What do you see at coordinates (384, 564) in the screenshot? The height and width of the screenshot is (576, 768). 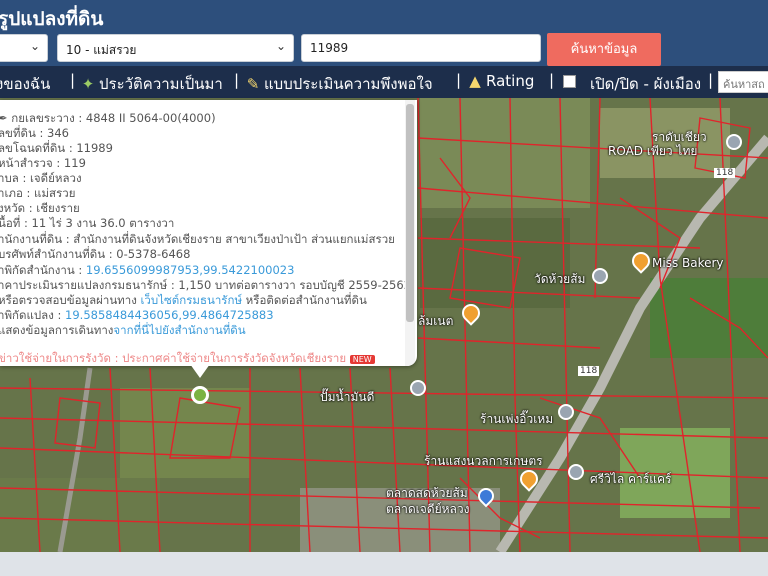 I see `bottom-strip` at bounding box center [384, 564].